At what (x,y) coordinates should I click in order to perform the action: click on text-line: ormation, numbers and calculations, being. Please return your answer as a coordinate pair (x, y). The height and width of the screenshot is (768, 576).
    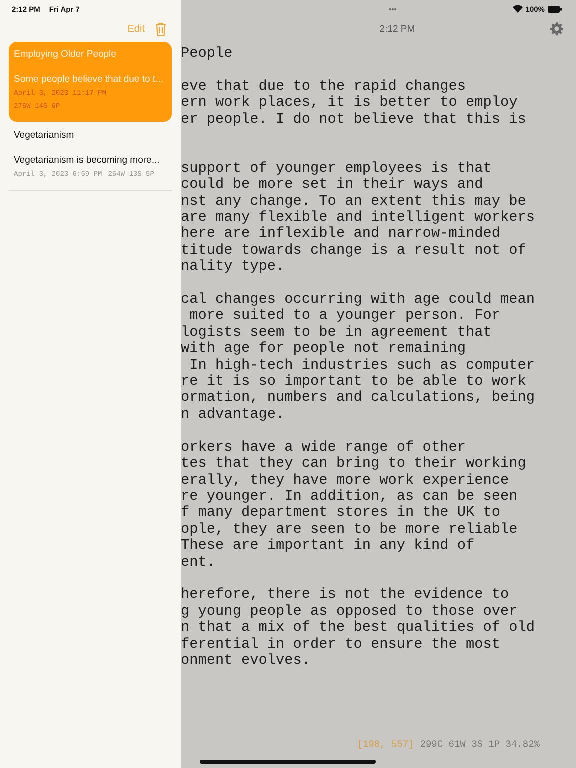
    Looking at the image, I should click on (358, 398).